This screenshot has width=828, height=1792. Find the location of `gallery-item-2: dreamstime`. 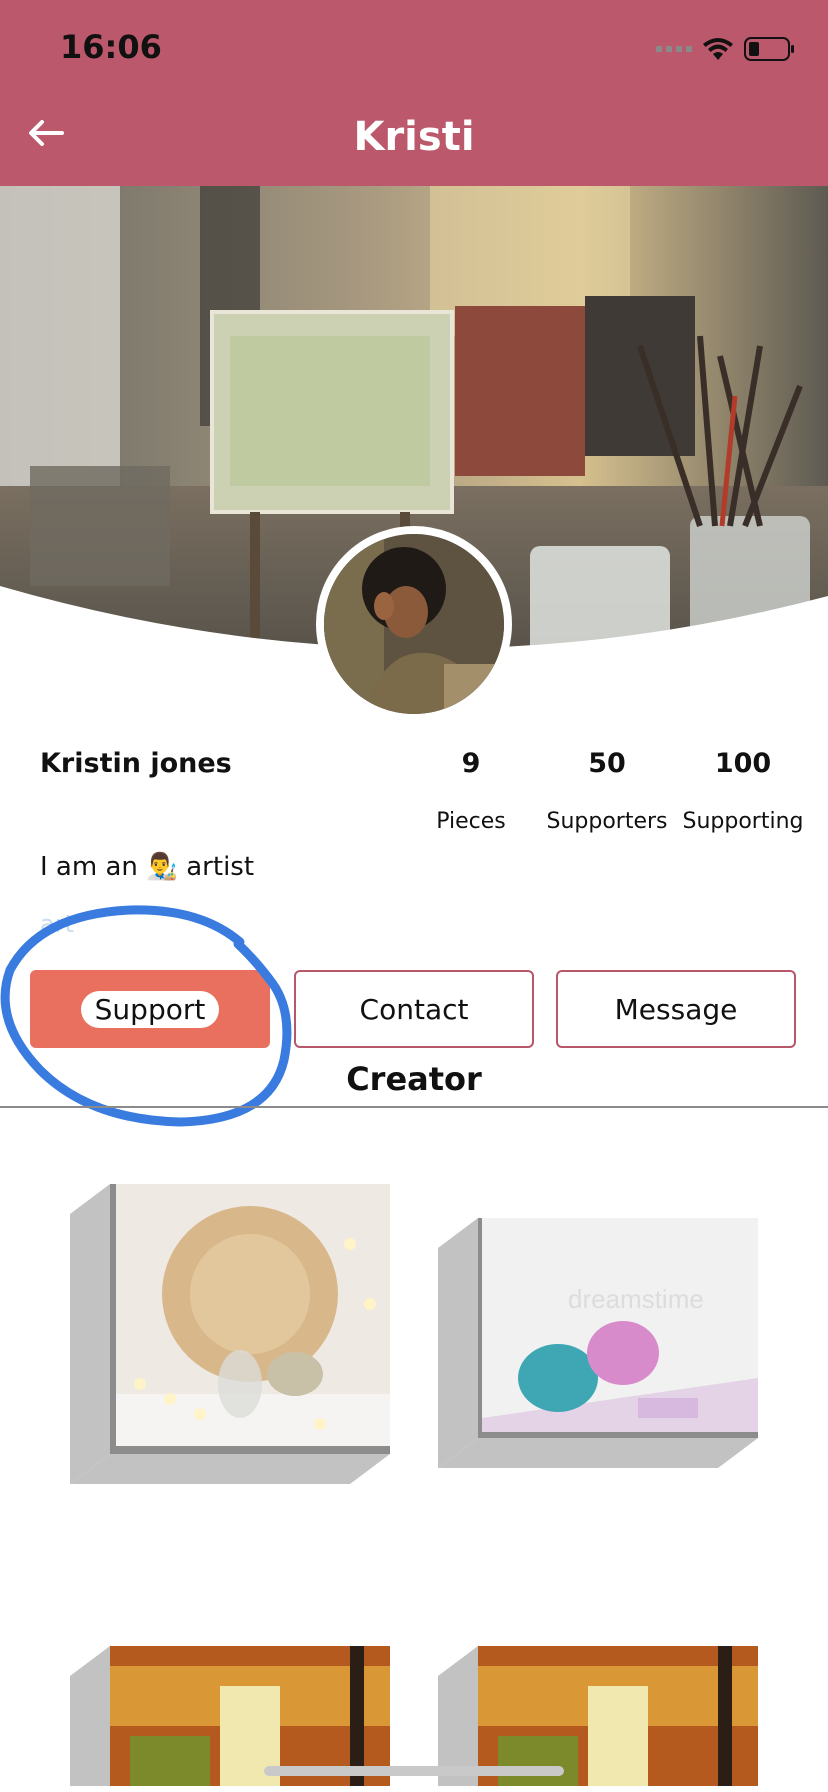

gallery-item-2: dreamstime is located at coordinates (598, 1343).